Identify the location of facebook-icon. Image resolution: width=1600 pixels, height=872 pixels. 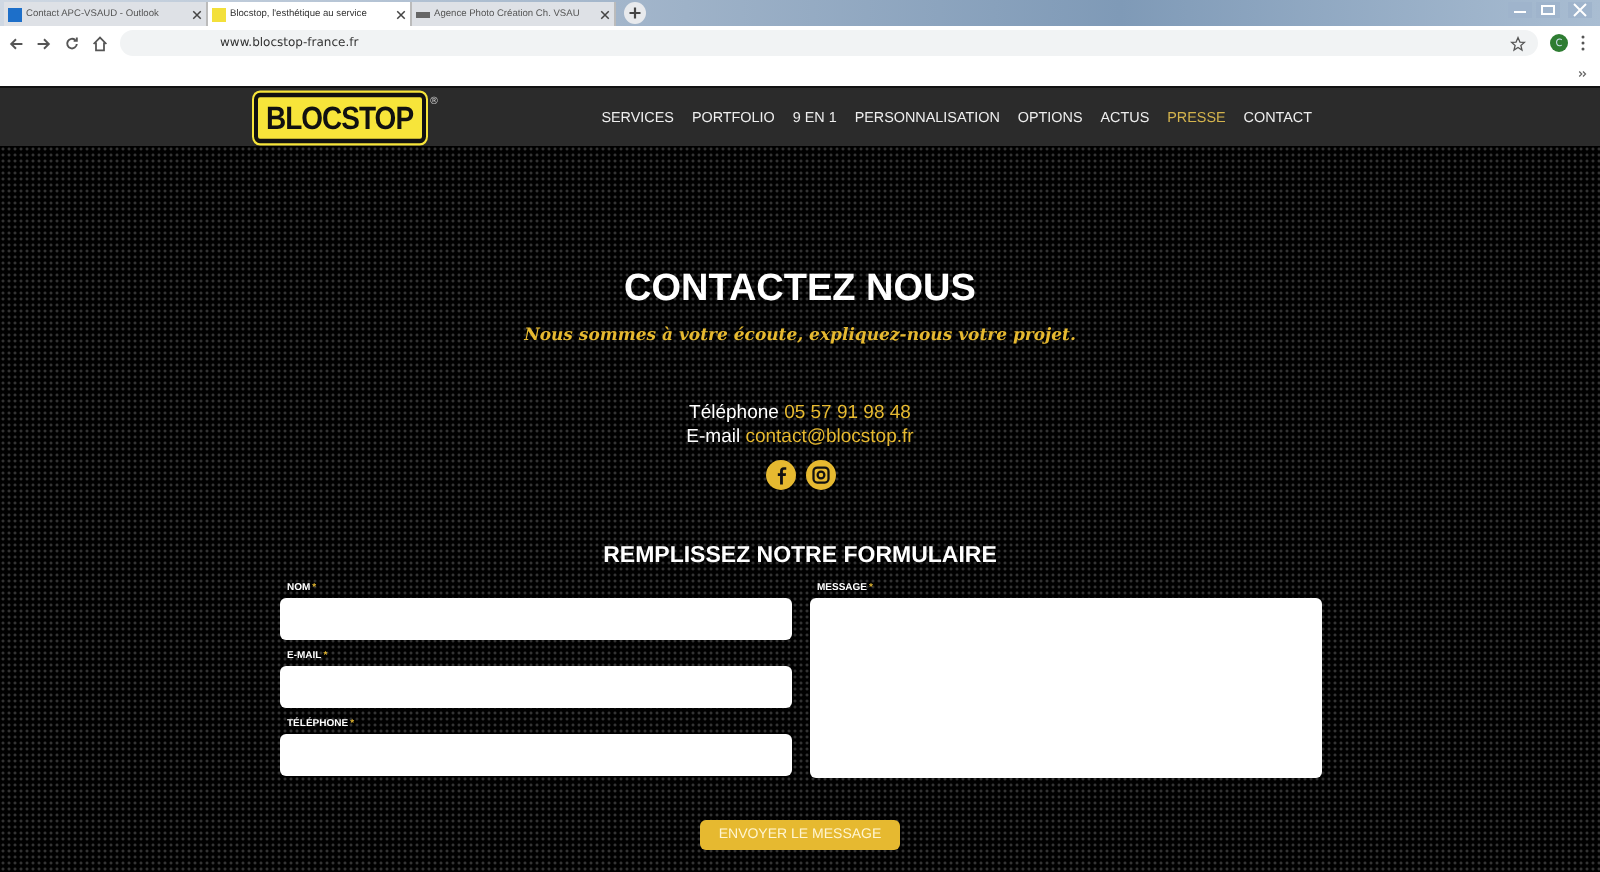
(780, 475).